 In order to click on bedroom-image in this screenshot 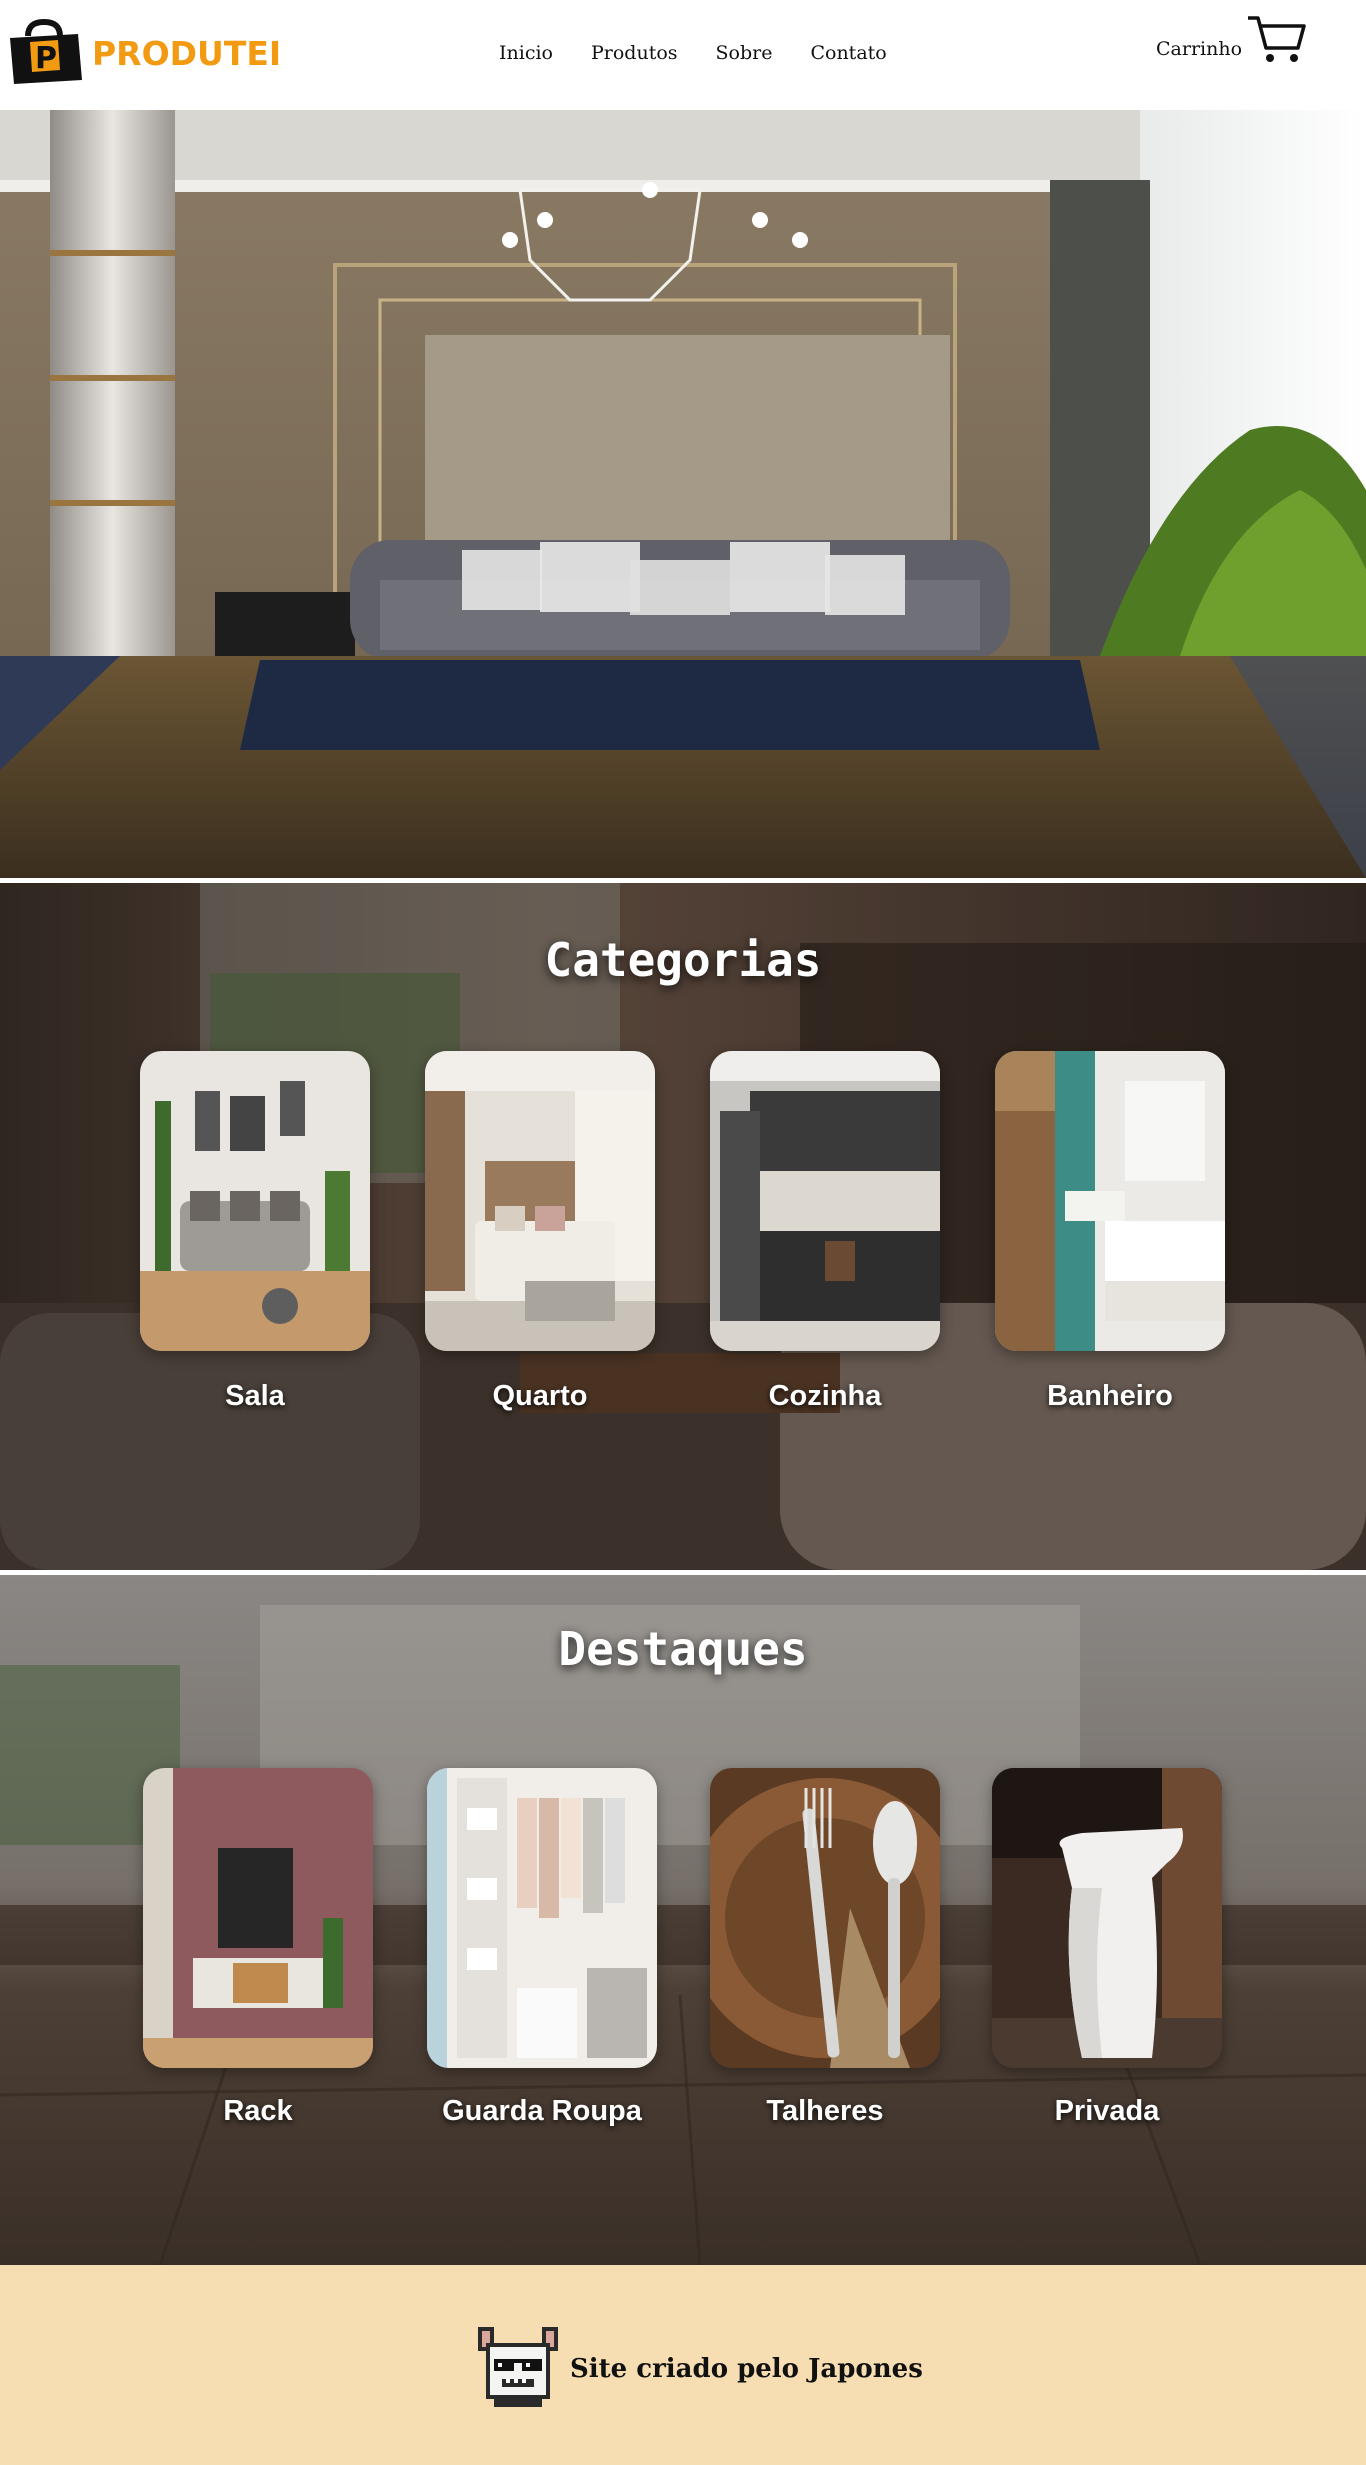, I will do `click(540, 1201)`.